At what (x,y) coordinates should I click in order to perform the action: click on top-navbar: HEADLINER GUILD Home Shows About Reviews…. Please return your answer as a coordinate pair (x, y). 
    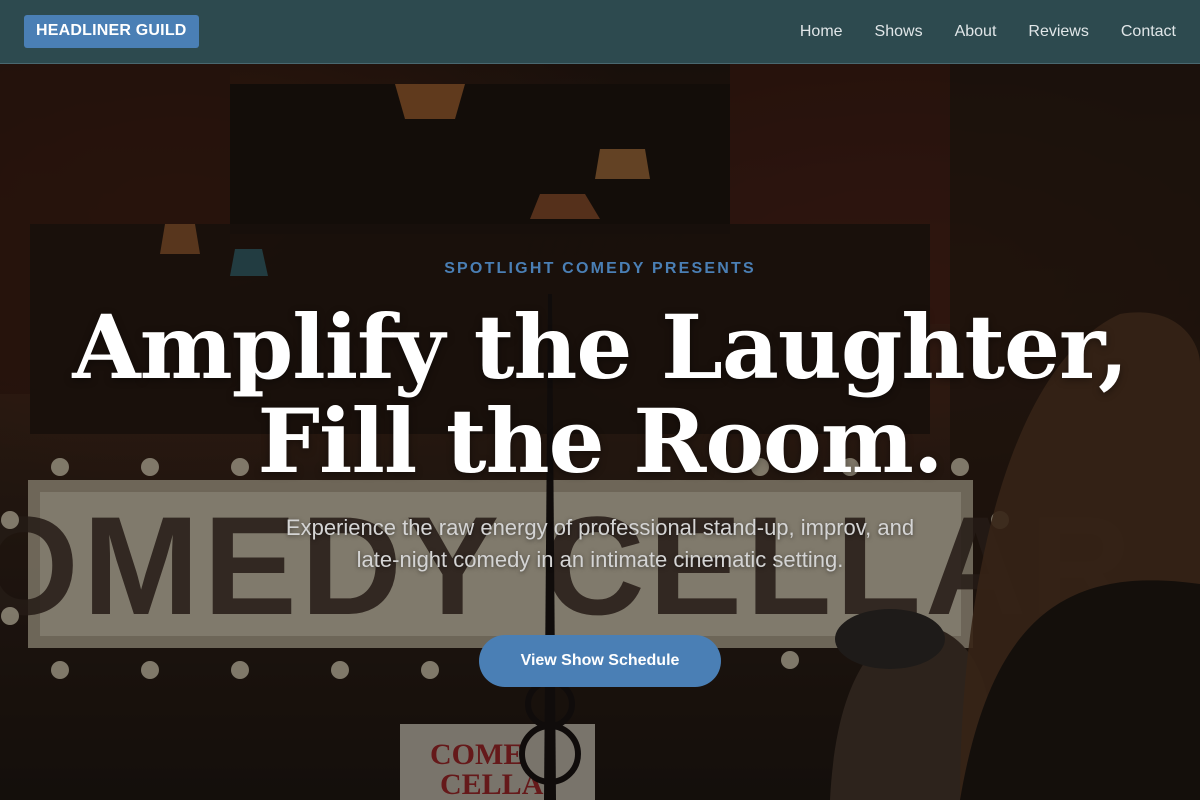
    Looking at the image, I should click on (600, 32).